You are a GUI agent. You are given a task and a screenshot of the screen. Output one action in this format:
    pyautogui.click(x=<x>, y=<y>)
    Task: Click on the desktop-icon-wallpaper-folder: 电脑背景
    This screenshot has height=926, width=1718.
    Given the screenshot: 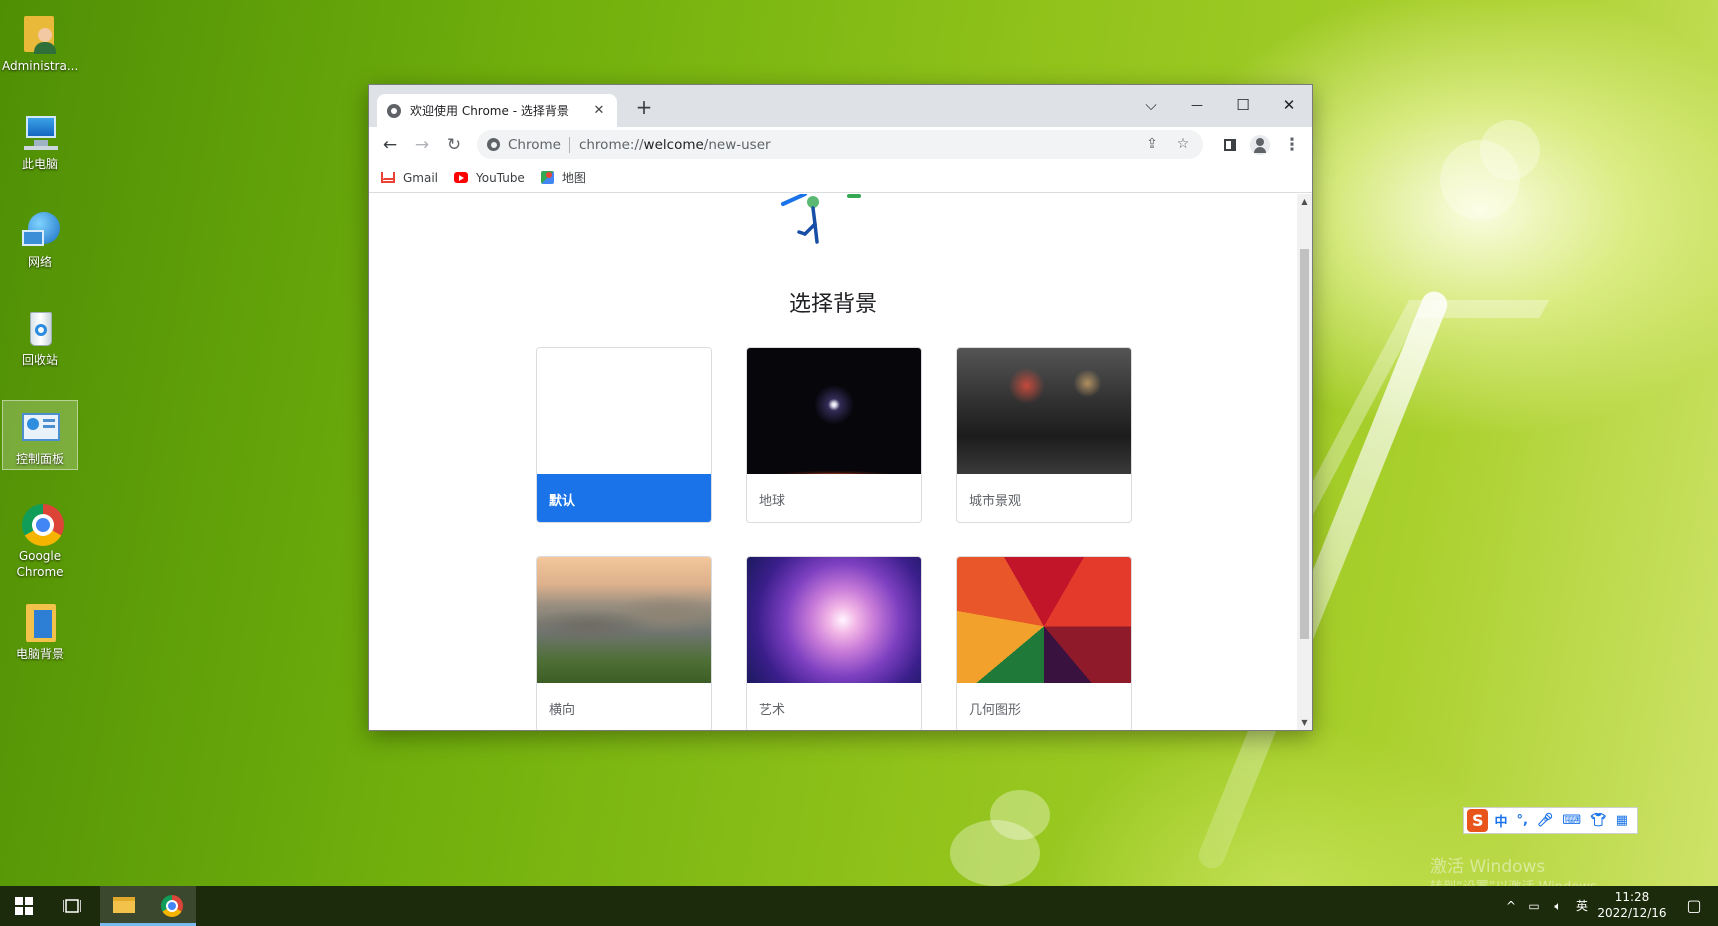 What is the action you would take?
    pyautogui.click(x=40, y=629)
    